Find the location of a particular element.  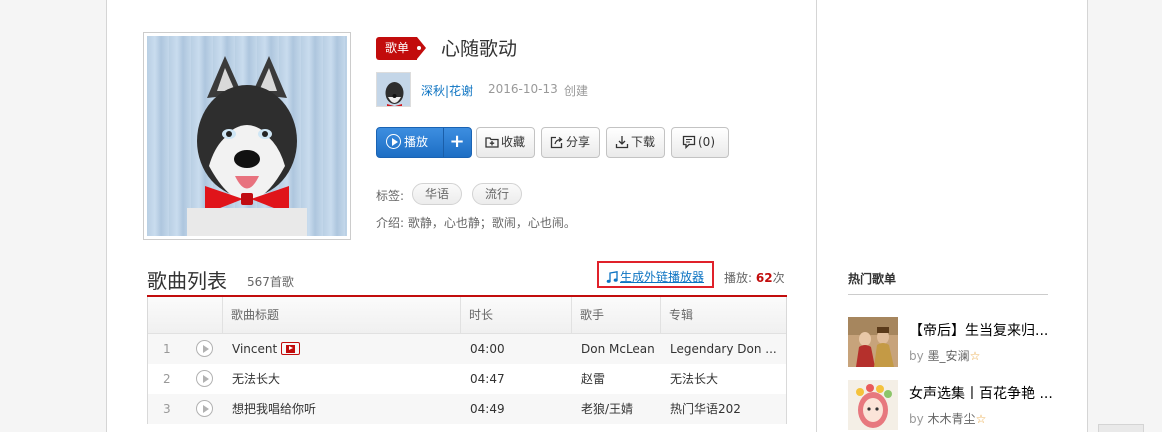

husky-image is located at coordinates (247, 146).